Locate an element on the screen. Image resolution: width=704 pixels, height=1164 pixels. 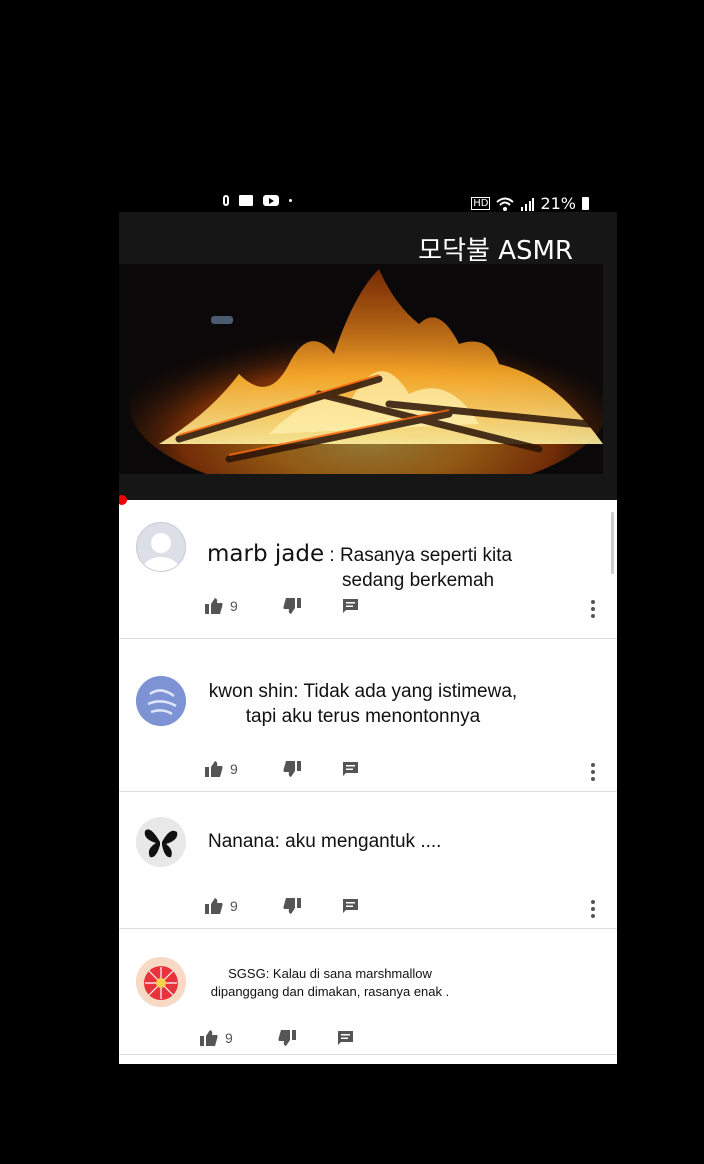
campfire-image is located at coordinates (361, 369).